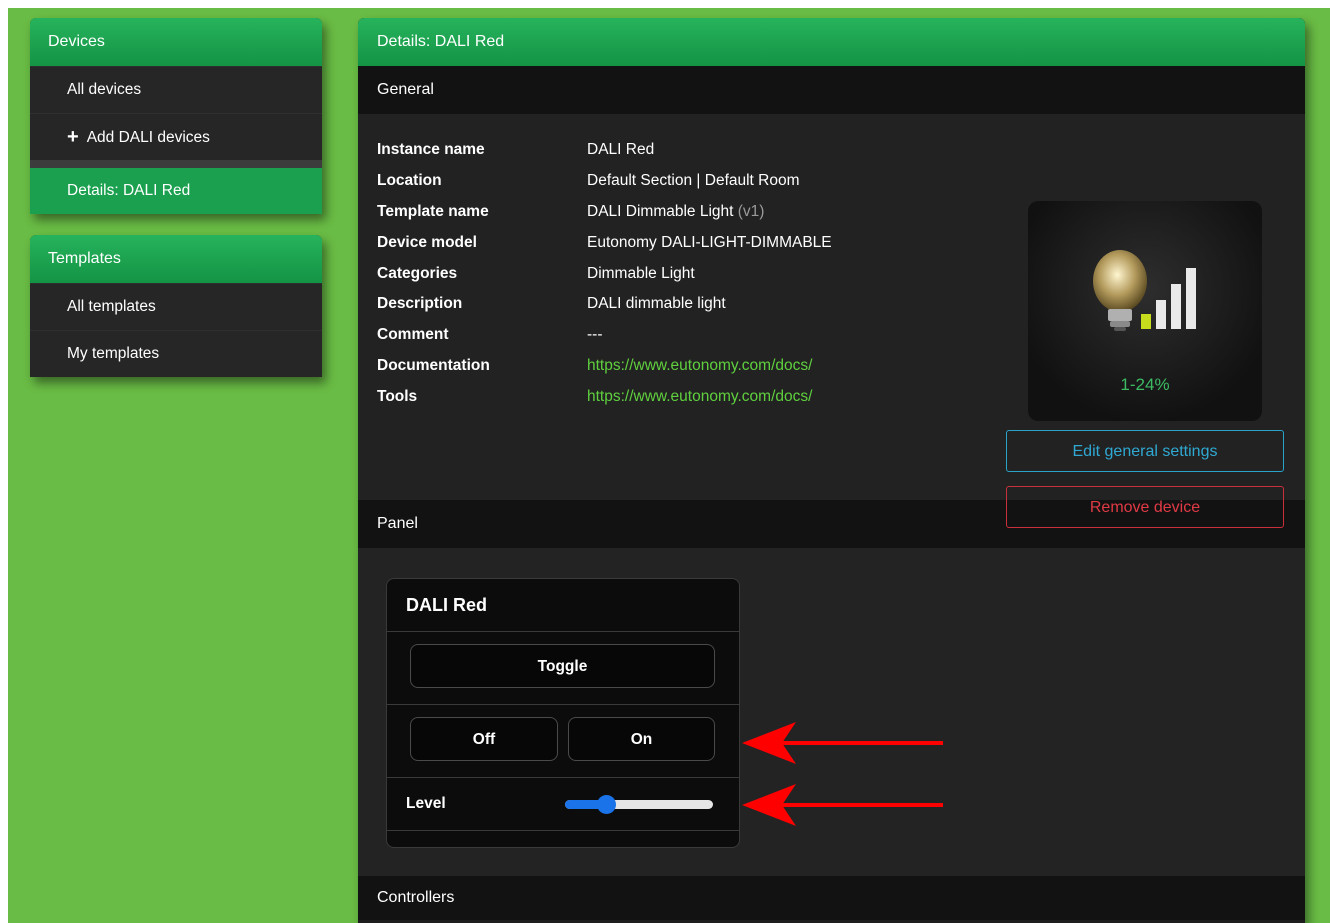 The height and width of the screenshot is (923, 1330). What do you see at coordinates (433, 365) in the screenshot?
I see `info-label: Documentation` at bounding box center [433, 365].